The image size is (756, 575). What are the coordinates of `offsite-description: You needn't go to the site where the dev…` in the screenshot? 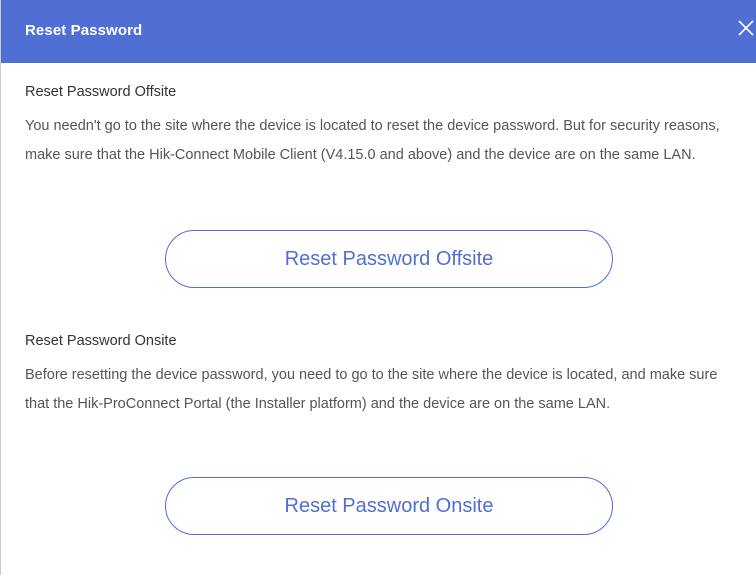 It's located at (372, 140).